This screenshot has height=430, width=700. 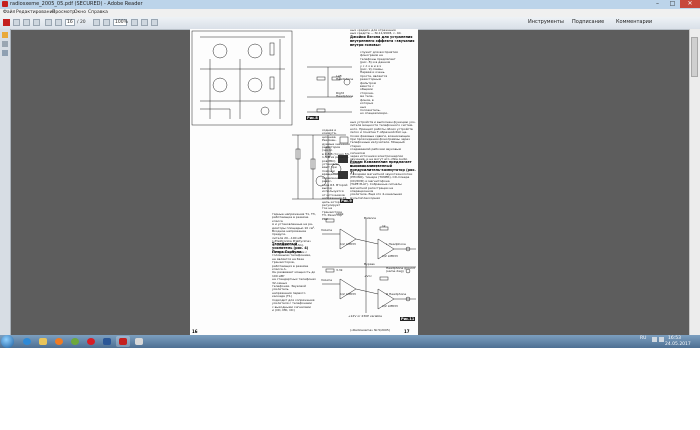 What do you see at coordinates (9, 13) in the screenshot?
I see `menu-file: Файл` at bounding box center [9, 13].